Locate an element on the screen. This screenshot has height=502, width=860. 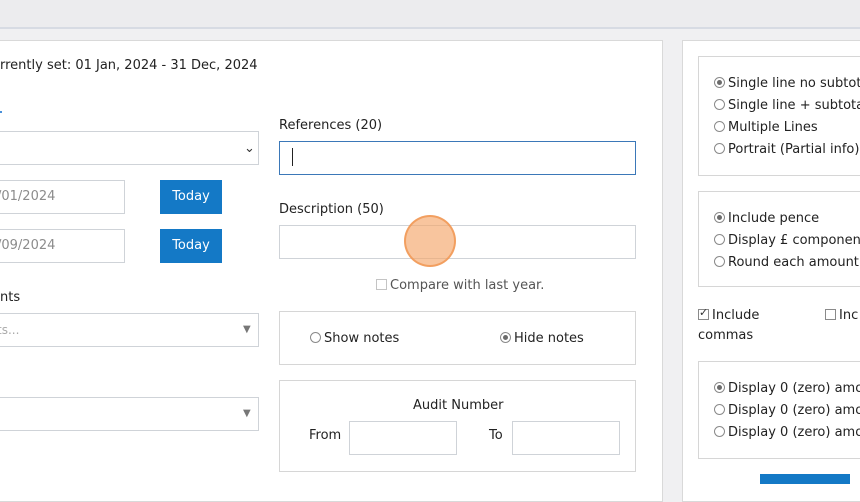
audit-to-input is located at coordinates (566, 438).